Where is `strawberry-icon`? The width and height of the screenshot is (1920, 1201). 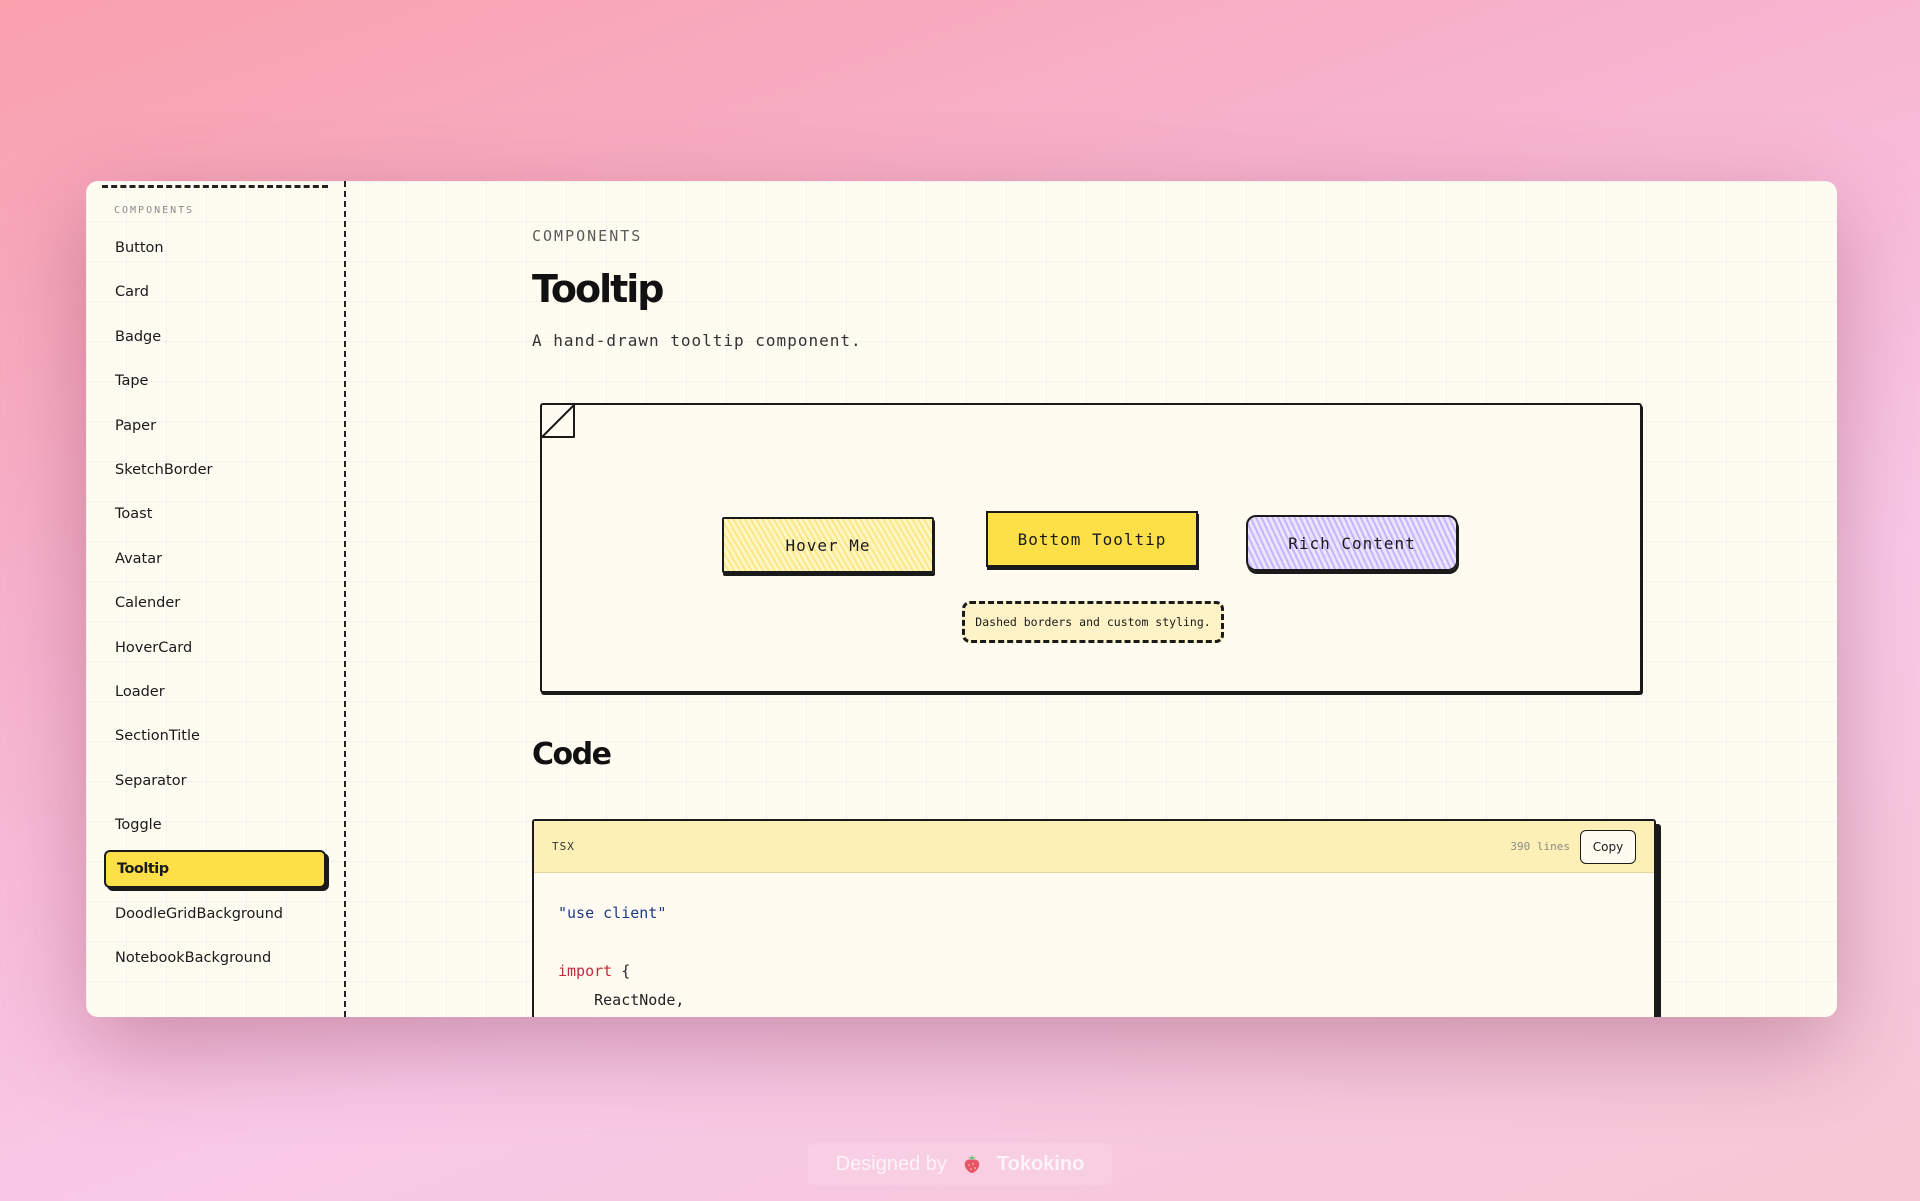 strawberry-icon is located at coordinates (972, 1164).